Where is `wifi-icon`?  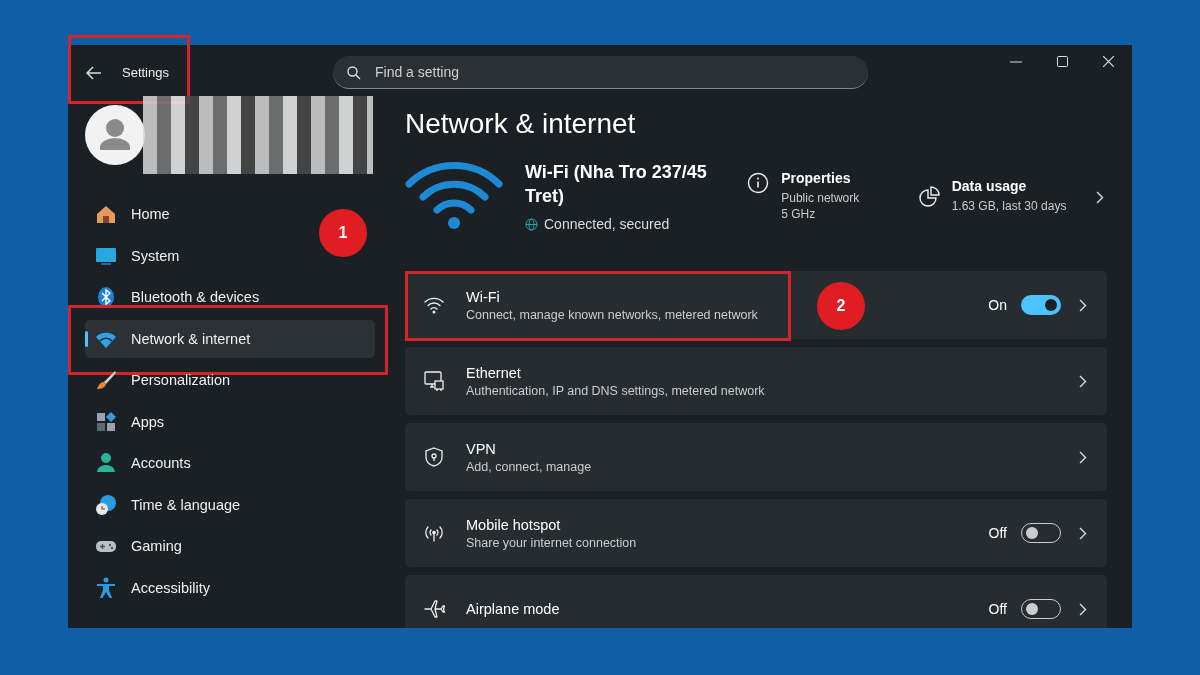
wifi-icon is located at coordinates (454, 196).